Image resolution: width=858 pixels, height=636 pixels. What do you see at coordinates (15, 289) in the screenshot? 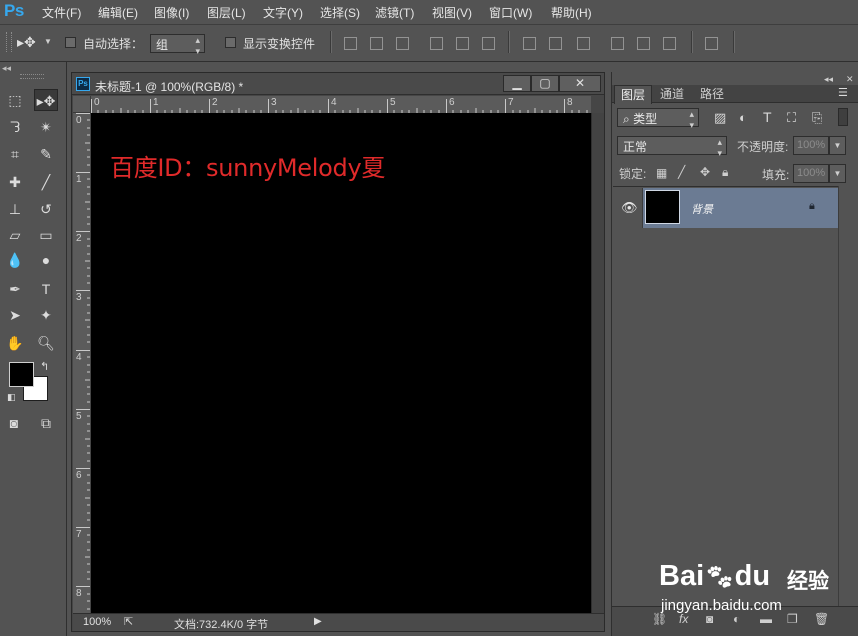
I see `pen-tool-icon: ✒` at bounding box center [15, 289].